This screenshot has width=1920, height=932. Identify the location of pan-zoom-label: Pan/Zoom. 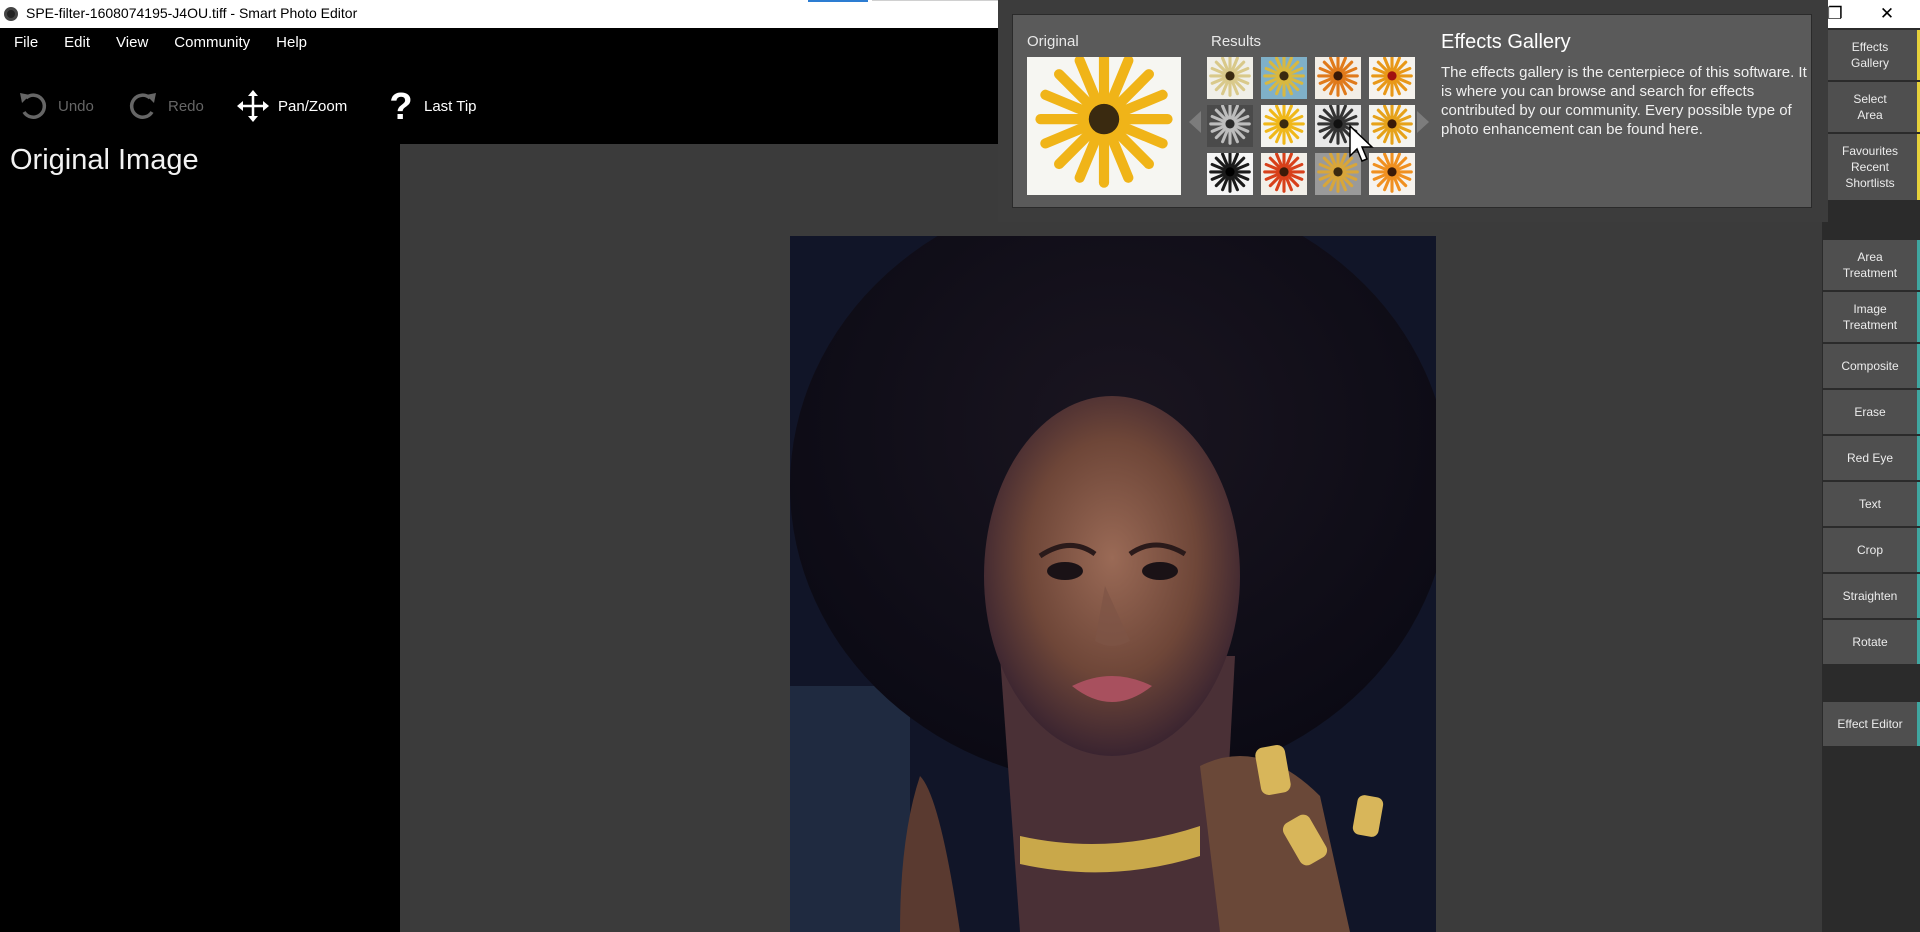
(313, 106).